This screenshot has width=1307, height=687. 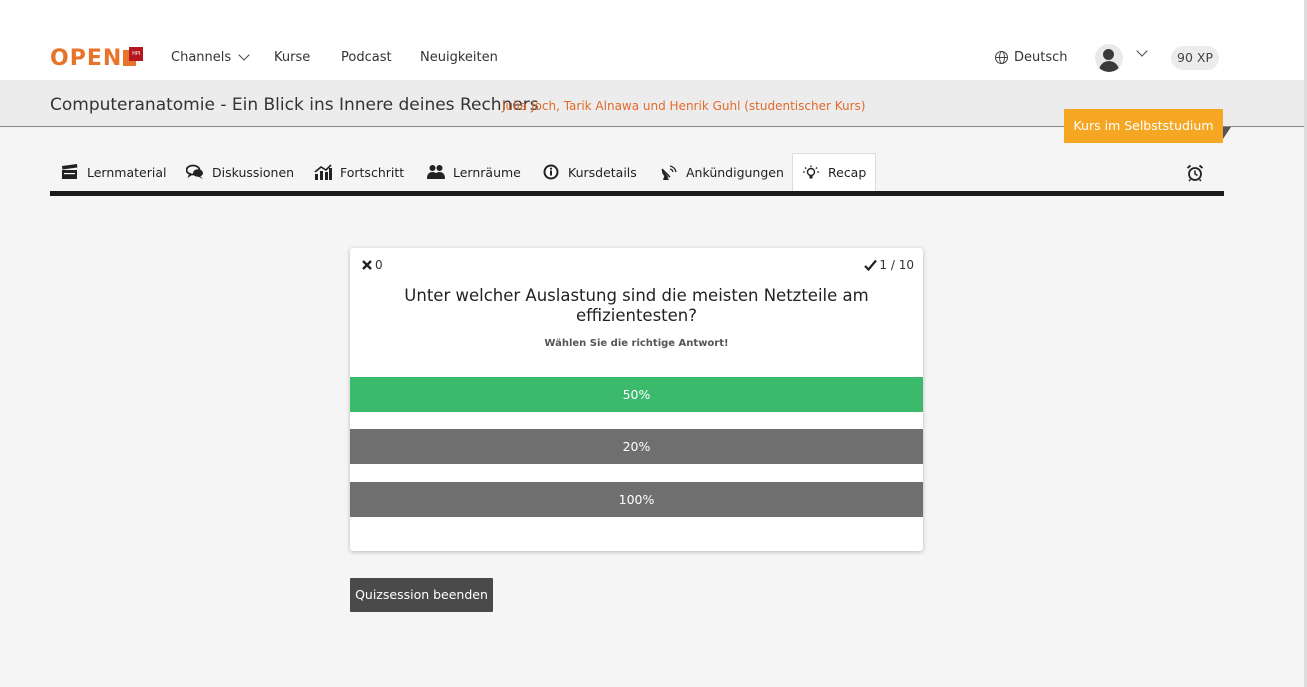 I want to click on logo-mark: HPI, so click(x=133, y=57).